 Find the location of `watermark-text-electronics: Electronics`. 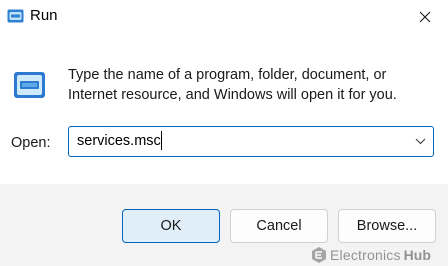

watermark-text-electronics: Electronics is located at coordinates (365, 255).